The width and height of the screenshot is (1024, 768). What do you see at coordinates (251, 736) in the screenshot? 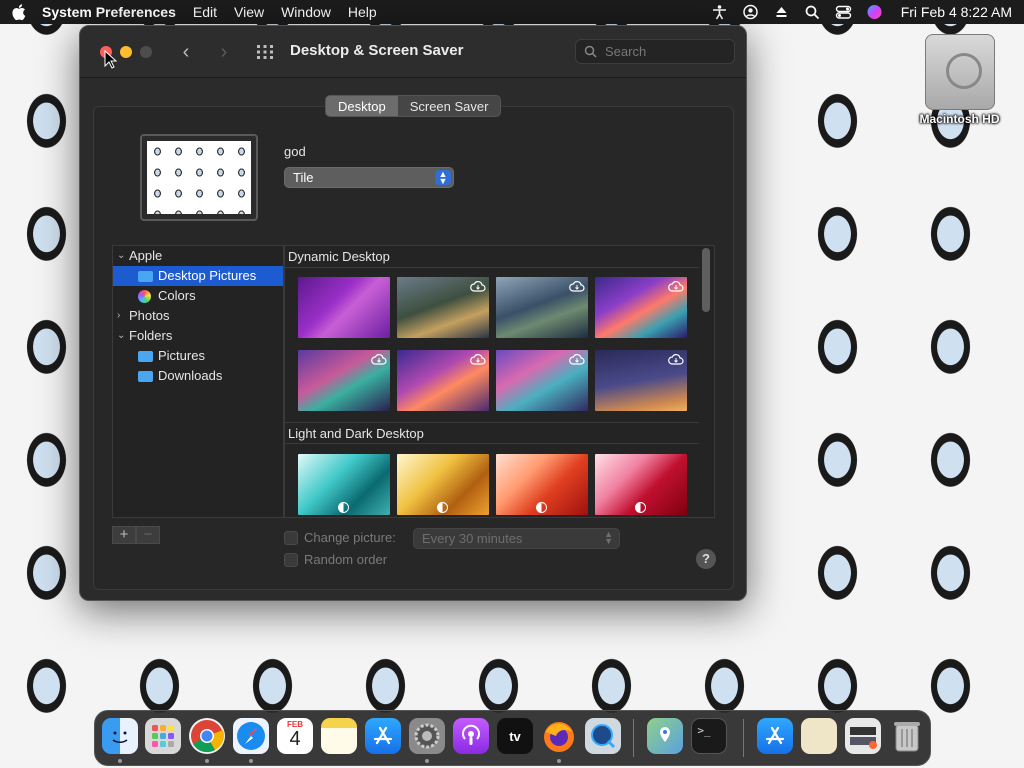
I see `safari-icon` at bounding box center [251, 736].